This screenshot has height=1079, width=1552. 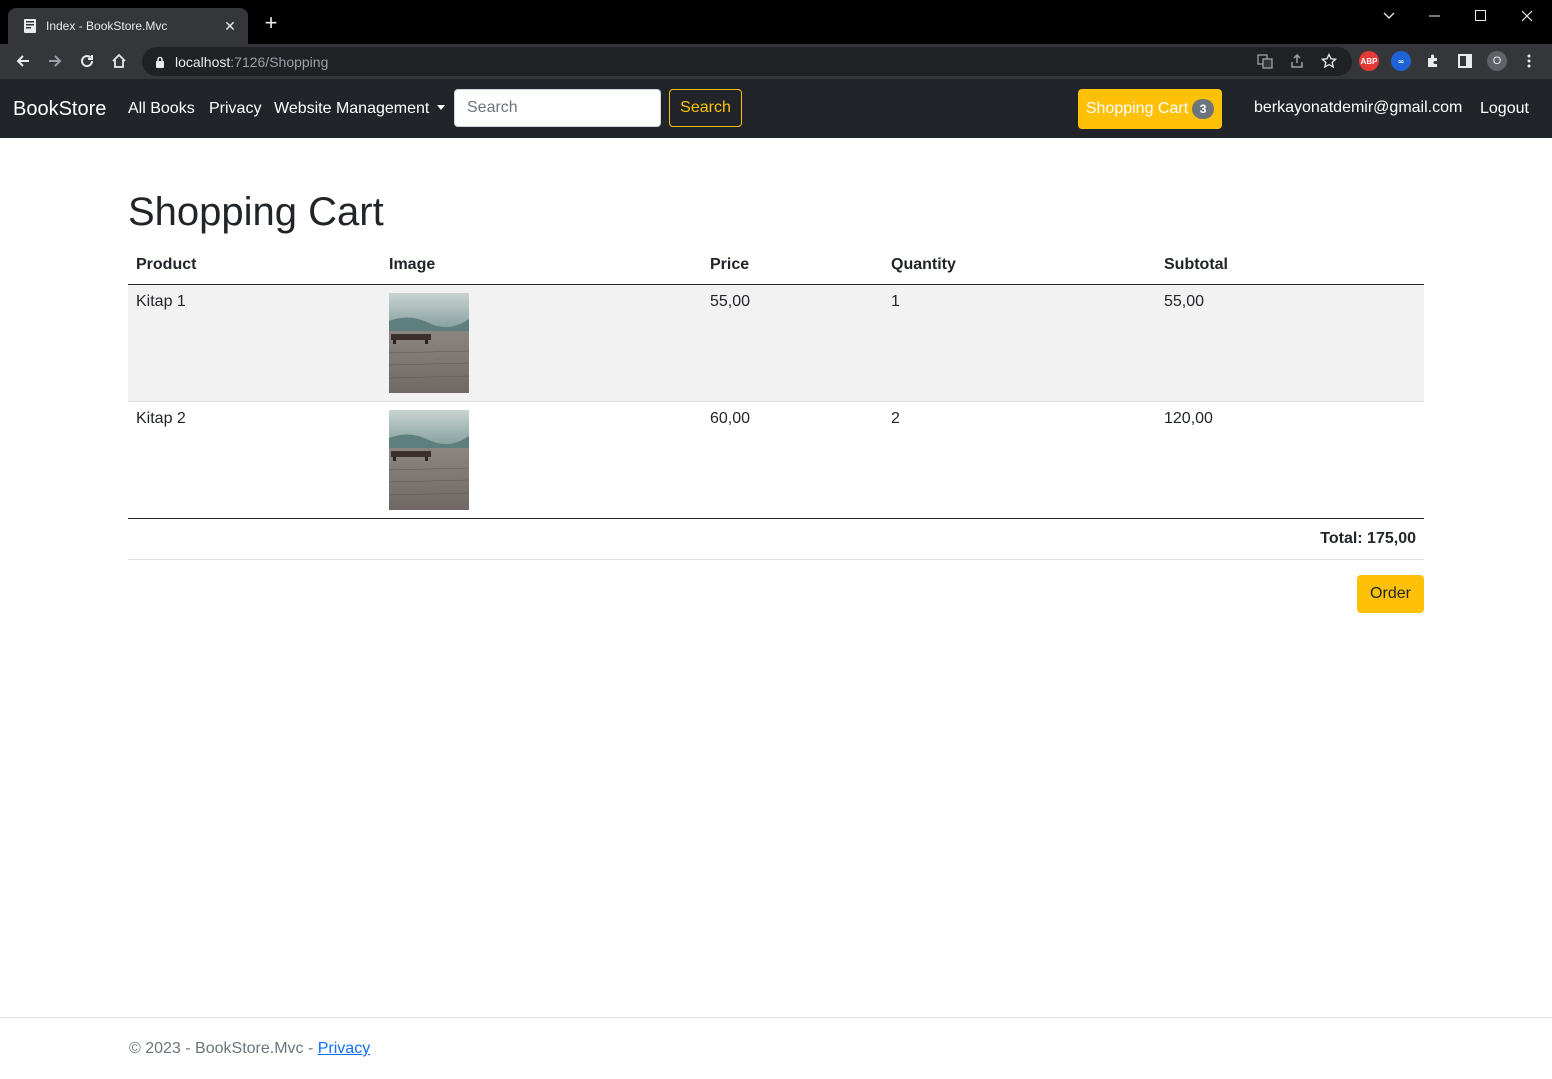 What do you see at coordinates (107, 26) in the screenshot?
I see `tab-title: Index - BookStore.Mvc` at bounding box center [107, 26].